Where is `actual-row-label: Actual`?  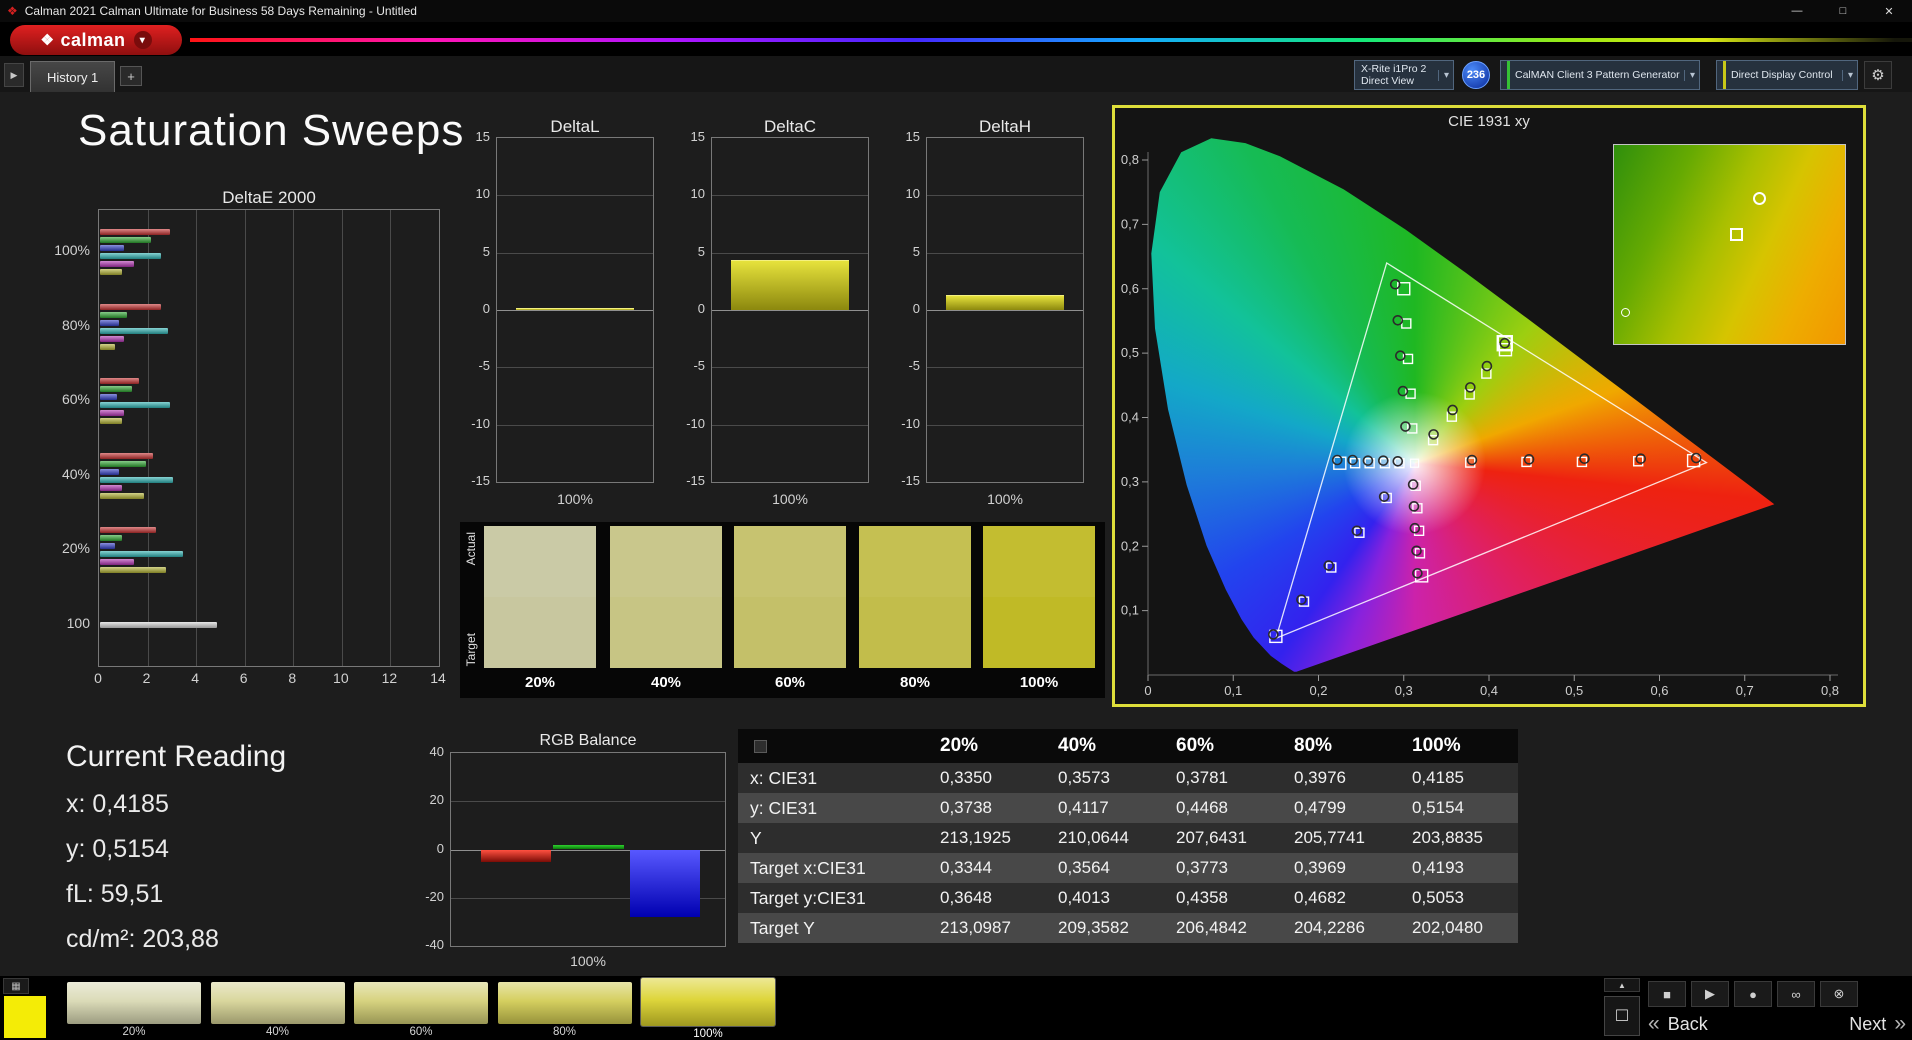 actual-row-label: Actual is located at coordinates (471, 549).